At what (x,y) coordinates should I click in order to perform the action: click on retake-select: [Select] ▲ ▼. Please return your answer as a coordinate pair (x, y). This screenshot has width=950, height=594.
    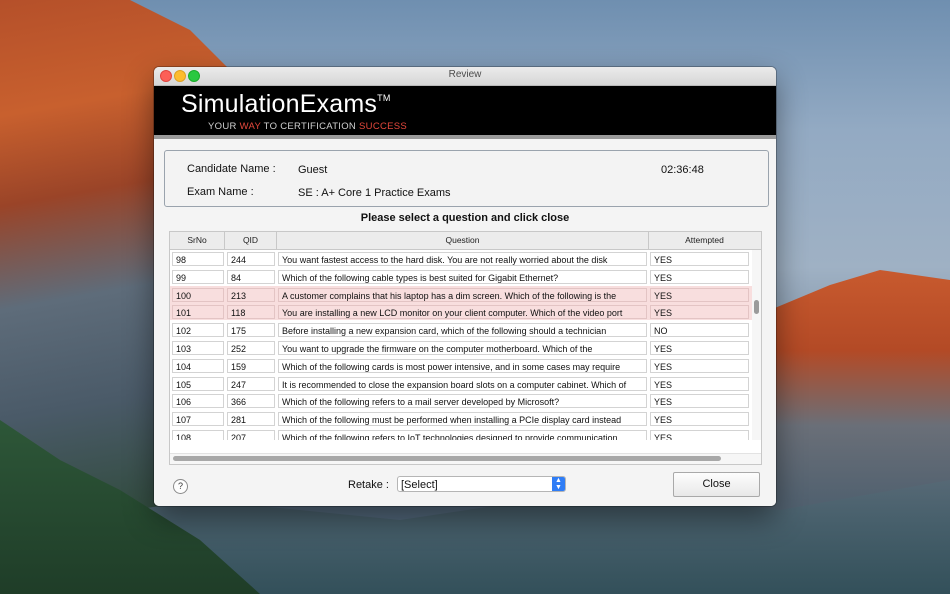
    Looking at the image, I should click on (481, 484).